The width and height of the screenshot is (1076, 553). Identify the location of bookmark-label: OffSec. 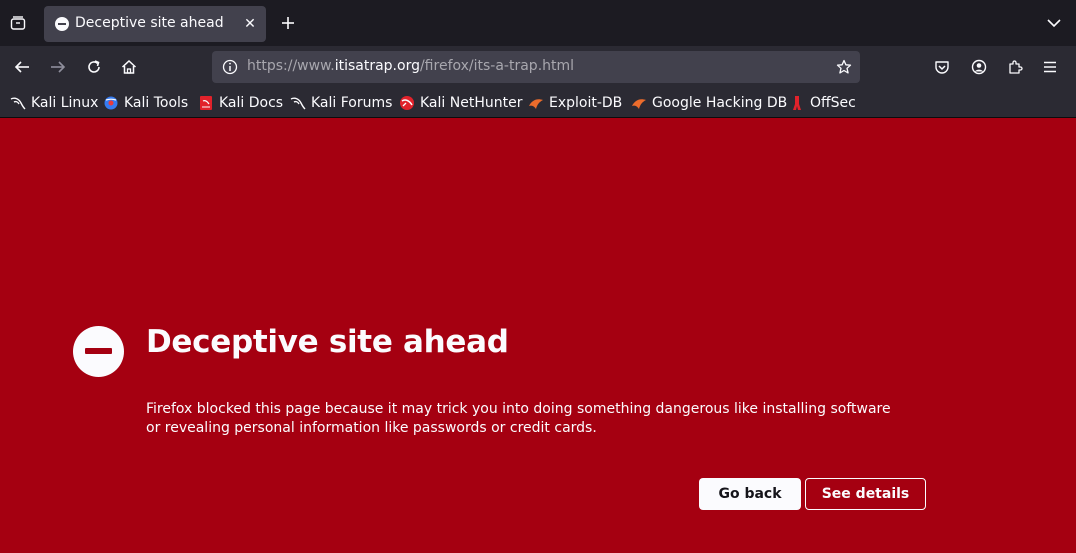
(833, 103).